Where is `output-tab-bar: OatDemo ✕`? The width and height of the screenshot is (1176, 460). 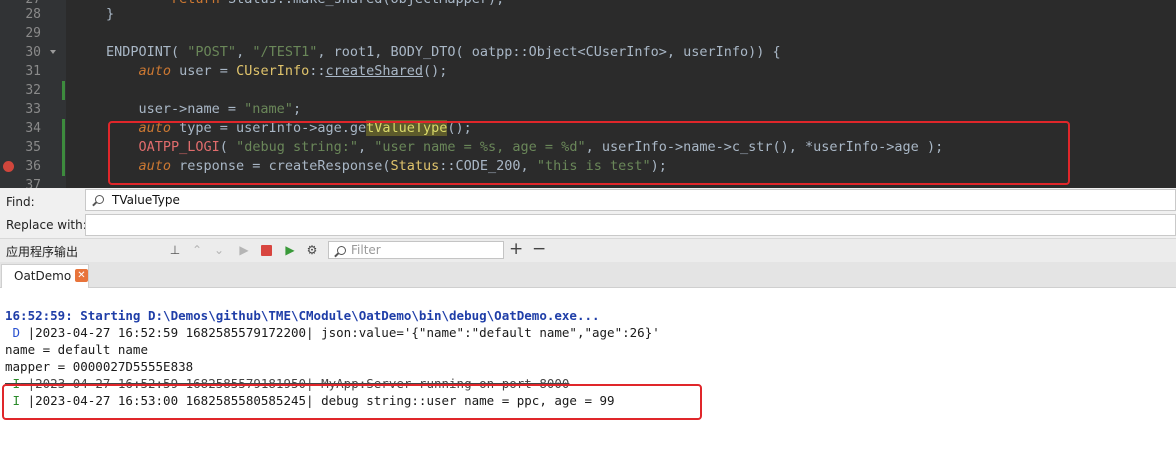 output-tab-bar: OatDemo ✕ is located at coordinates (588, 275).